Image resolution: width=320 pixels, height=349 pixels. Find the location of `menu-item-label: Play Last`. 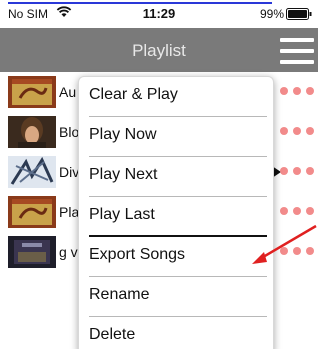

menu-item-label: Play Last is located at coordinates (122, 214).